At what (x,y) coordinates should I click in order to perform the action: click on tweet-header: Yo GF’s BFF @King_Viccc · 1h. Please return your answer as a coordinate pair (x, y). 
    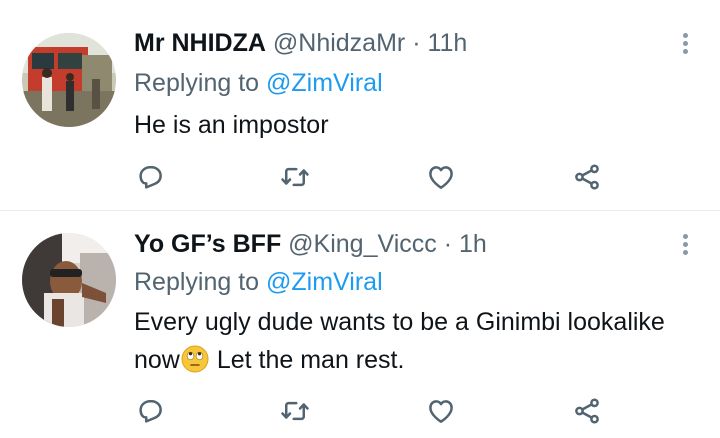
    Looking at the image, I should click on (310, 244).